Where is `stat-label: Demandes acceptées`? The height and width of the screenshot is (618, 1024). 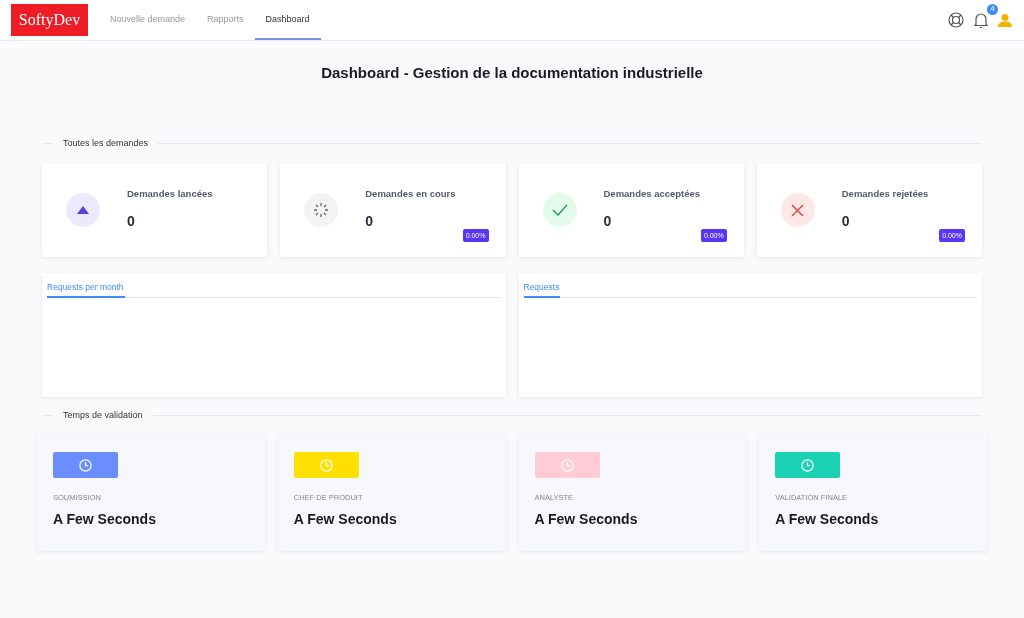 stat-label: Demandes acceptées is located at coordinates (652, 193).